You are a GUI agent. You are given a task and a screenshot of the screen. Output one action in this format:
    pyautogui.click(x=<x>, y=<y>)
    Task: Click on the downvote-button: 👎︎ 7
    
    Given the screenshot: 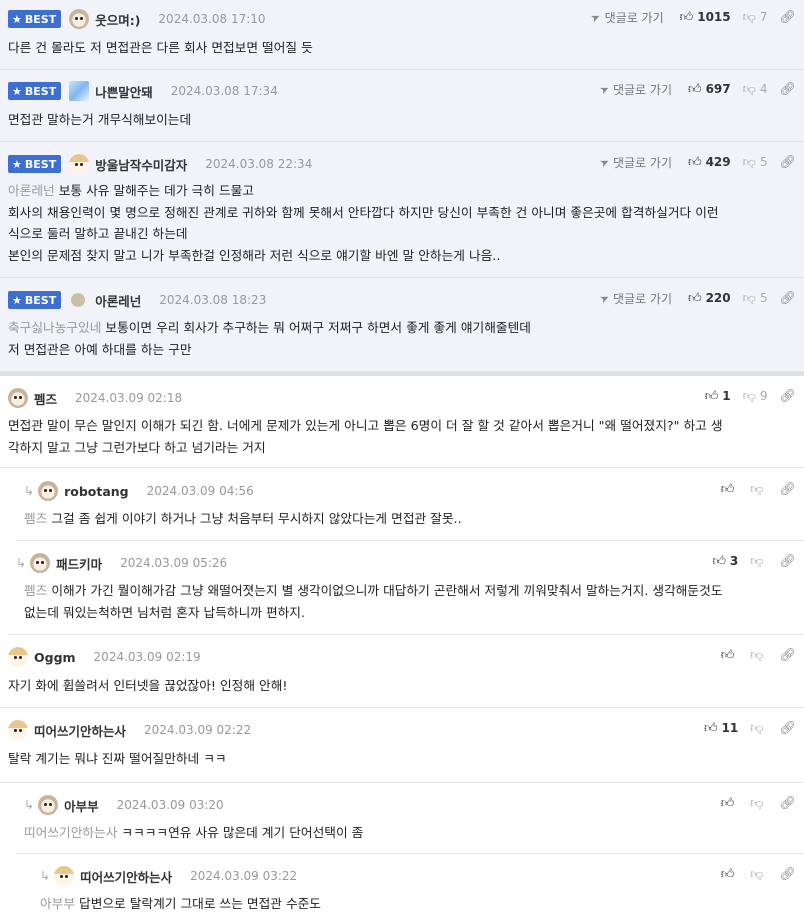 What is the action you would take?
    pyautogui.click(x=755, y=17)
    